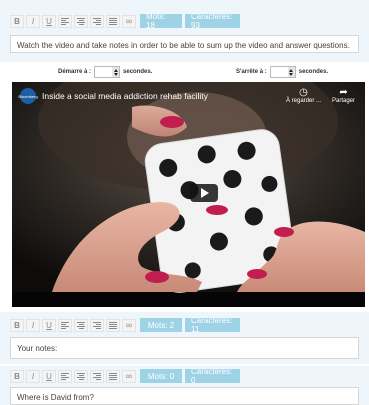 This screenshot has height=405, width=369. I want to click on char-count-badge: Caractères: 11, so click(212, 325).